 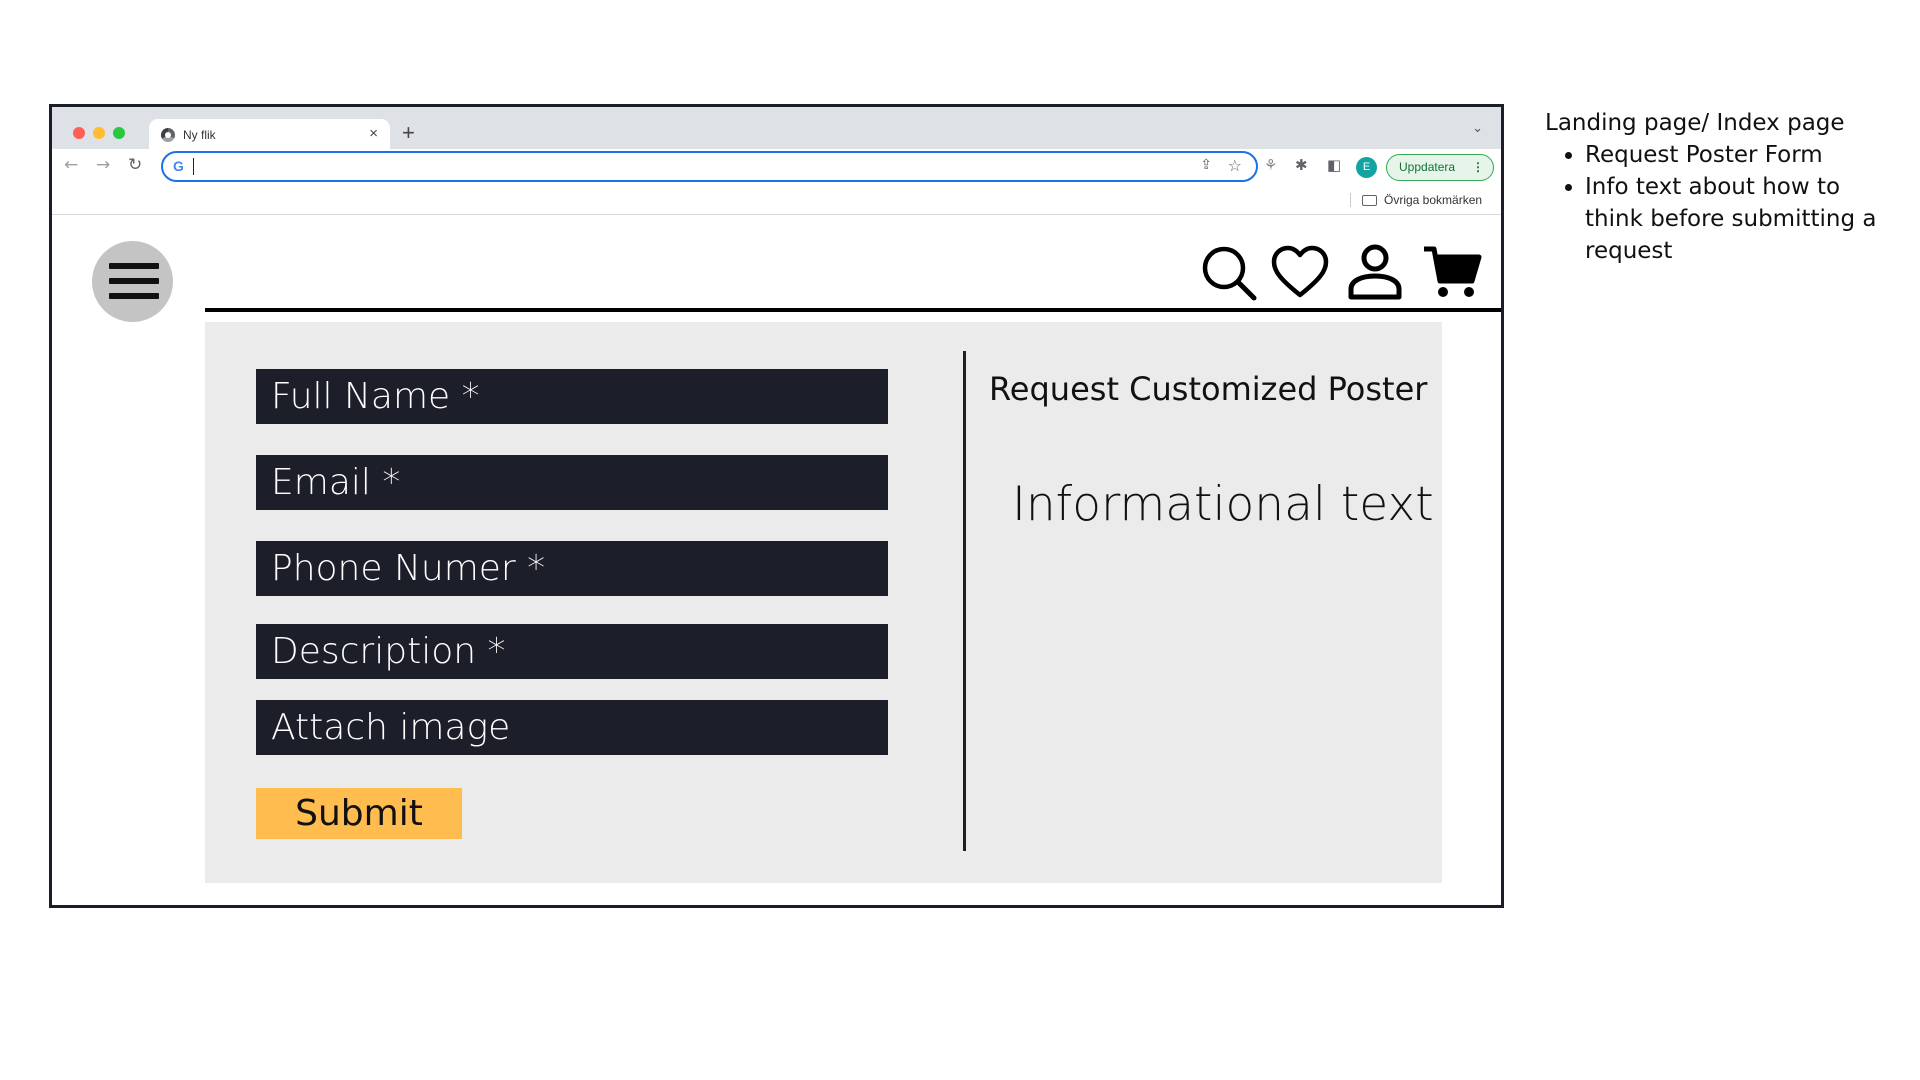 I want to click on hamburger-menu-button, so click(x=132, y=281).